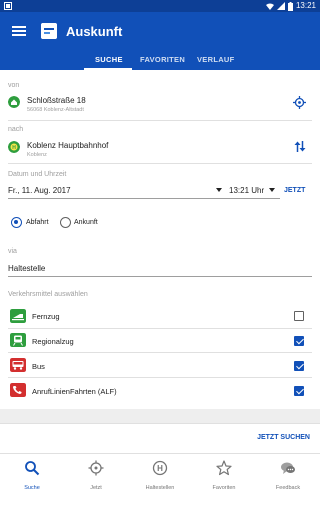 The height and width of the screenshot is (512, 320). I want to click on locate-me-icon, so click(299, 102).